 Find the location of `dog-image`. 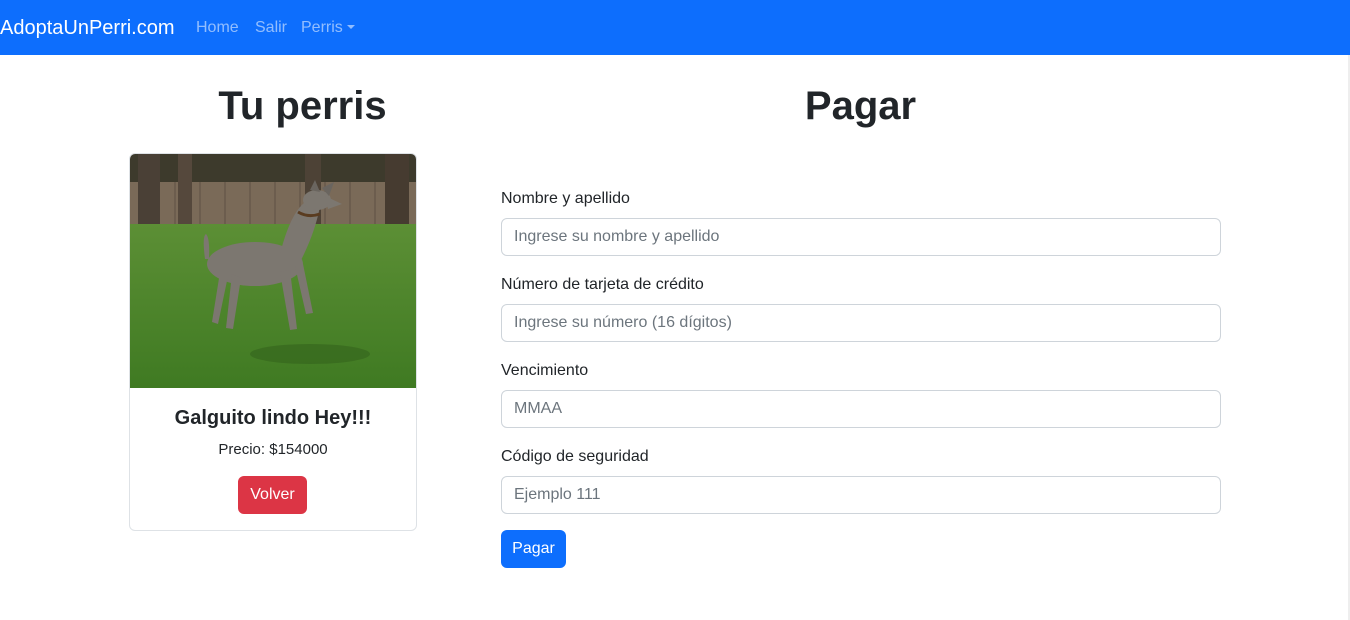

dog-image is located at coordinates (273, 271).